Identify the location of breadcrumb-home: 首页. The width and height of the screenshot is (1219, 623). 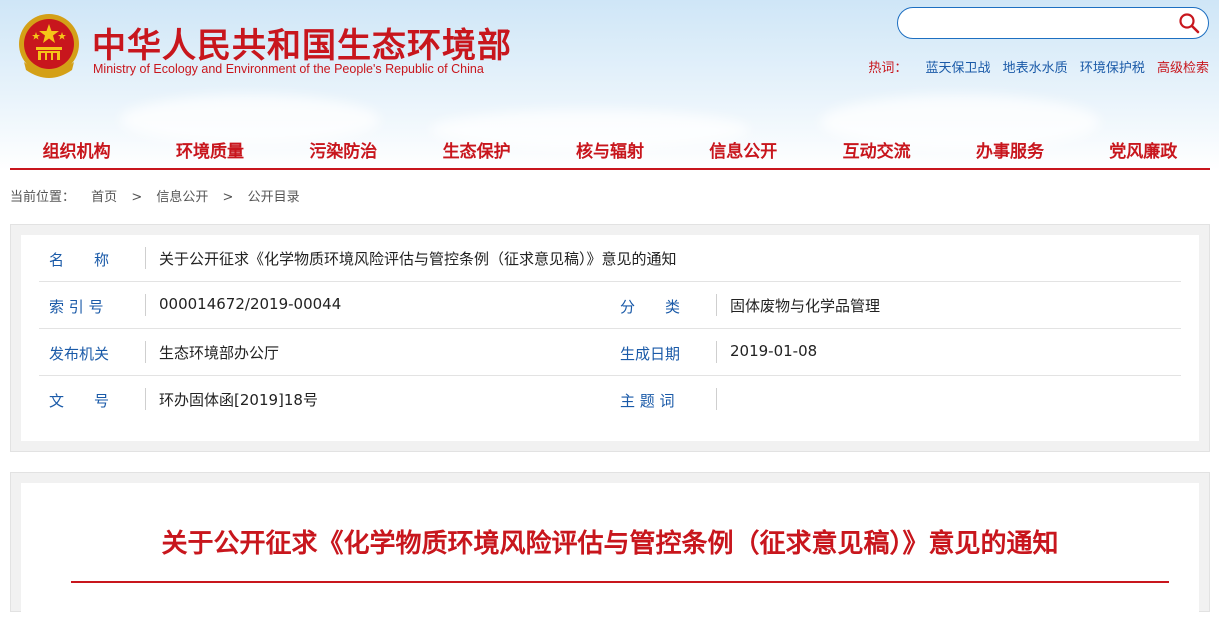
(104, 197).